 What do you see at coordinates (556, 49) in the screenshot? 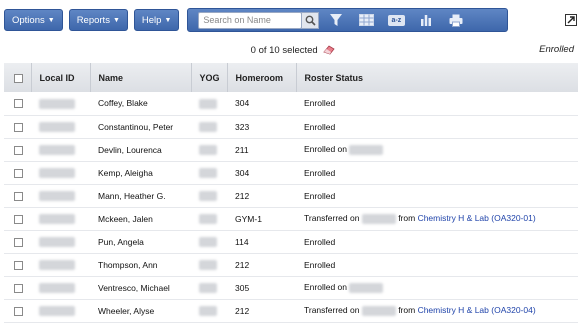
I see `status-filter-label: Enrolled` at bounding box center [556, 49].